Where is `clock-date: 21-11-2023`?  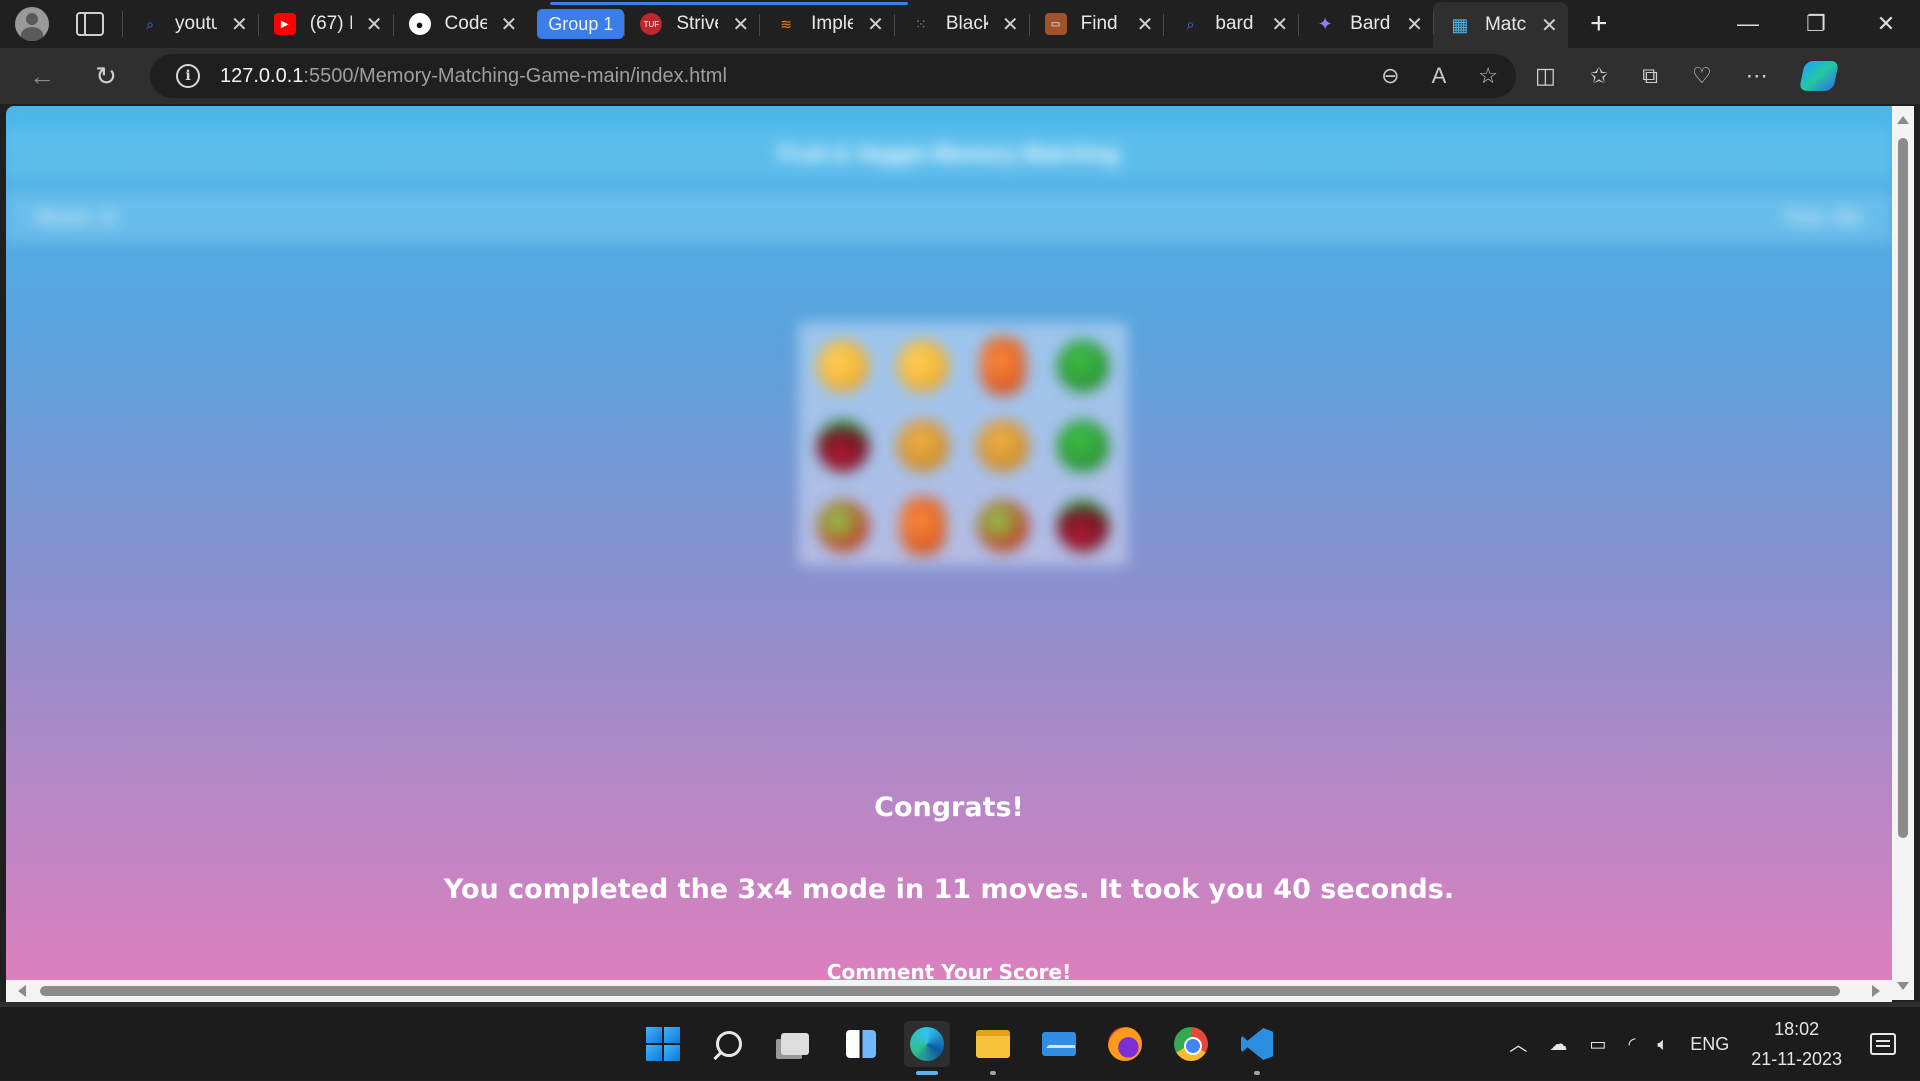
clock-date: 21-11-2023 is located at coordinates (1796, 1059).